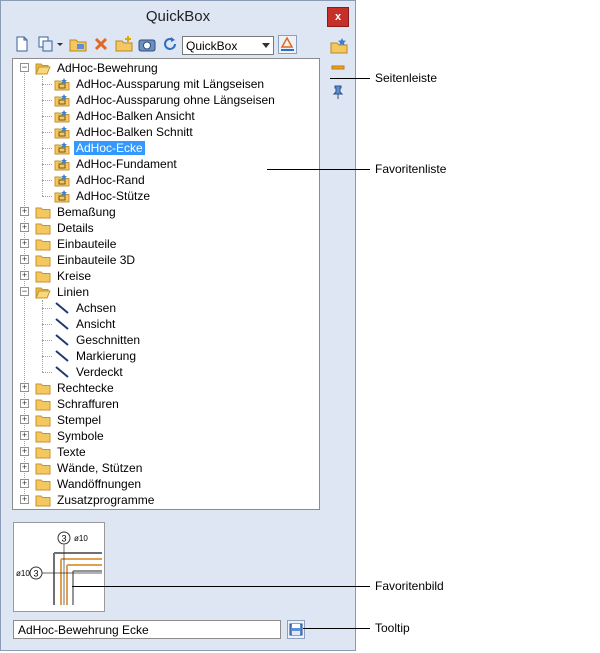 This screenshot has height=653, width=600. What do you see at coordinates (100, 468) in the screenshot?
I see `tree-item-label: Wände, Stützen` at bounding box center [100, 468].